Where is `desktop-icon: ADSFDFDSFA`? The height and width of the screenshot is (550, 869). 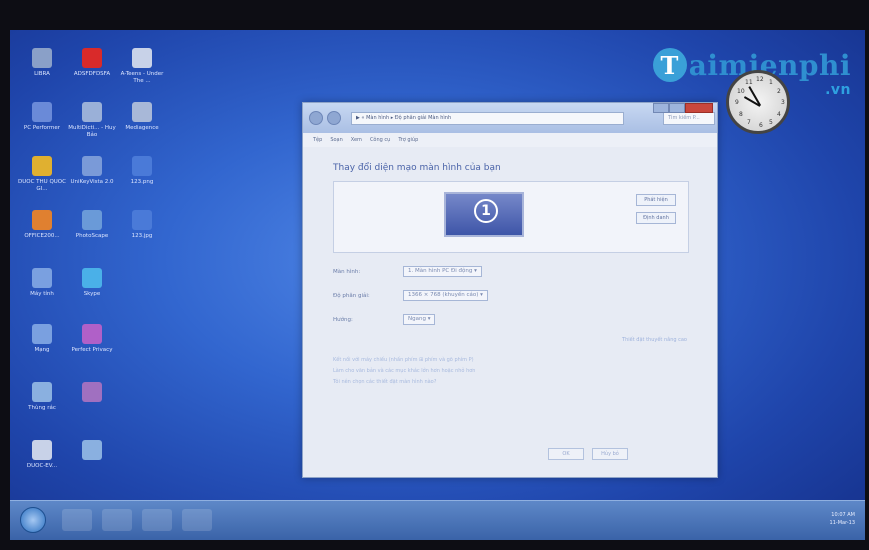 desktop-icon: ADSFDFDSFA is located at coordinates (92, 63).